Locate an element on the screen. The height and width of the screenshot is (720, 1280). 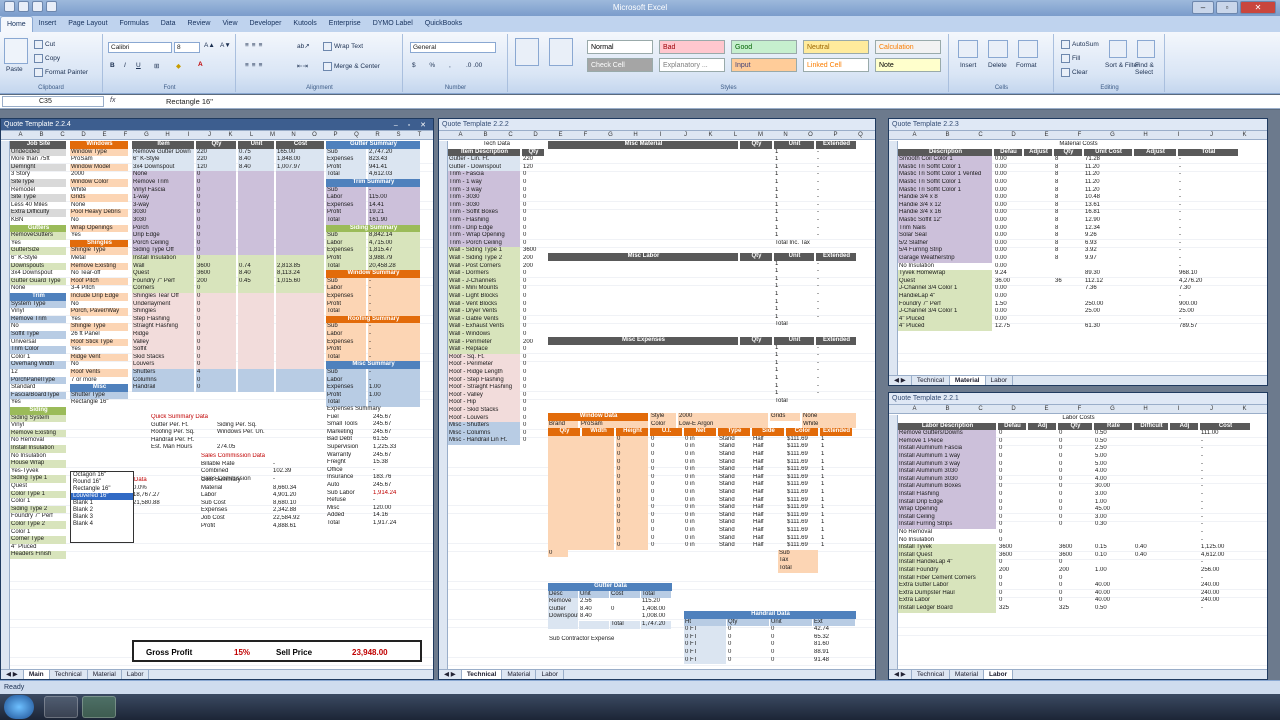
job-setting-cell: Remove Trim is located at coordinates (38, 319).